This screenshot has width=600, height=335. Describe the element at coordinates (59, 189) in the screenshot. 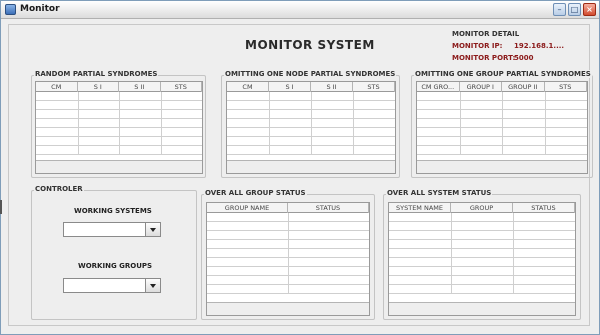

I see `controller-title: CONTROLER` at that location.